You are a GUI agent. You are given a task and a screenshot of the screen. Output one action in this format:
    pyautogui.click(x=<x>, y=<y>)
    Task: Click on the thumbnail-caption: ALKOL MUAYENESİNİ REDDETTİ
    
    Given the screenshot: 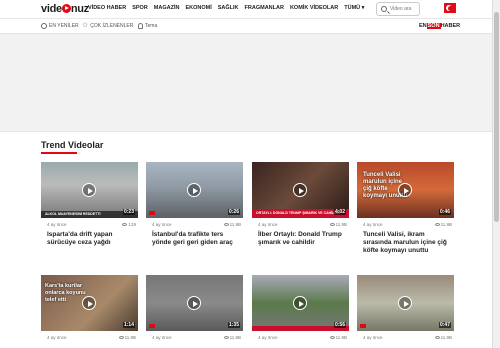 What is the action you would take?
    pyautogui.click(x=73, y=214)
    